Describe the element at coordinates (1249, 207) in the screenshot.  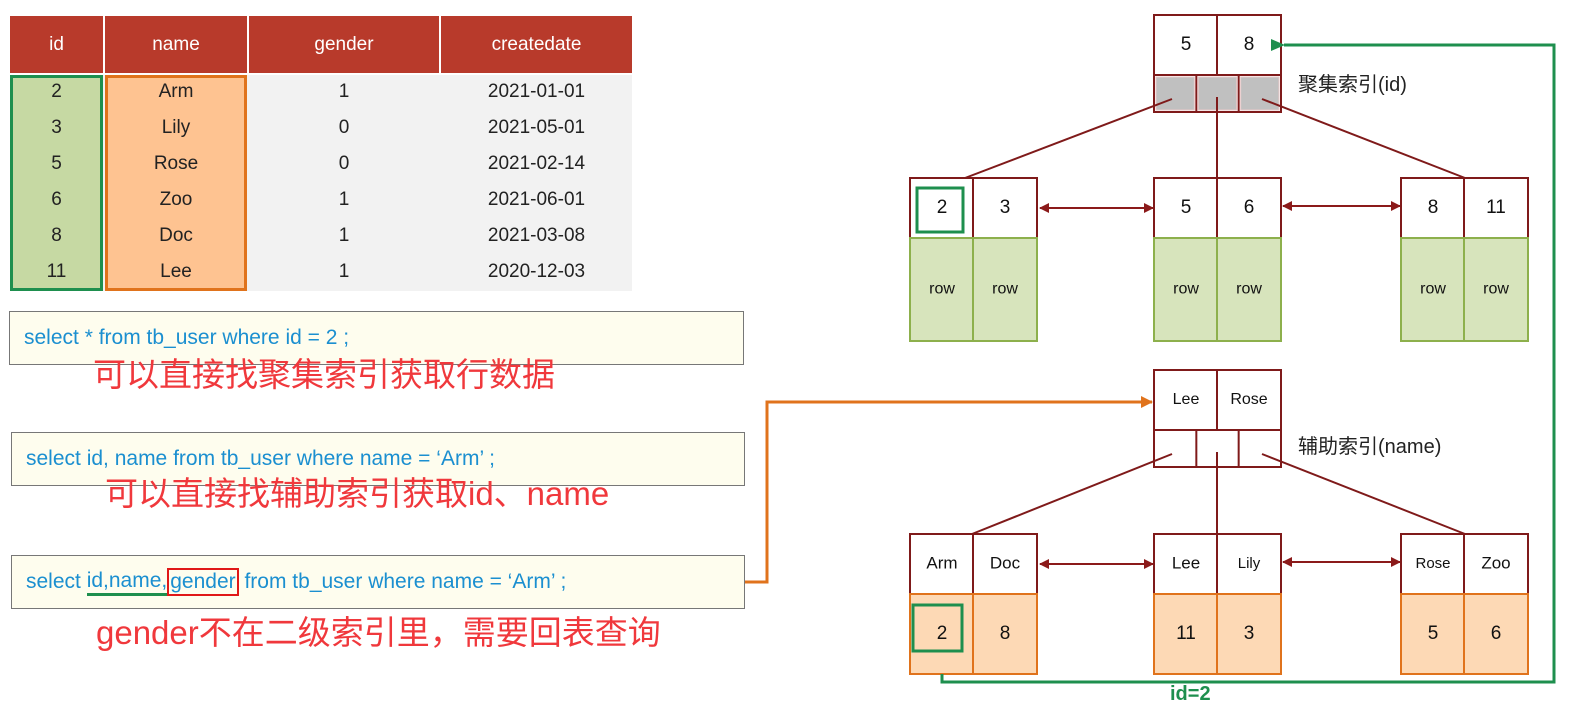
I see `clustered-leaf-key: 6` at that location.